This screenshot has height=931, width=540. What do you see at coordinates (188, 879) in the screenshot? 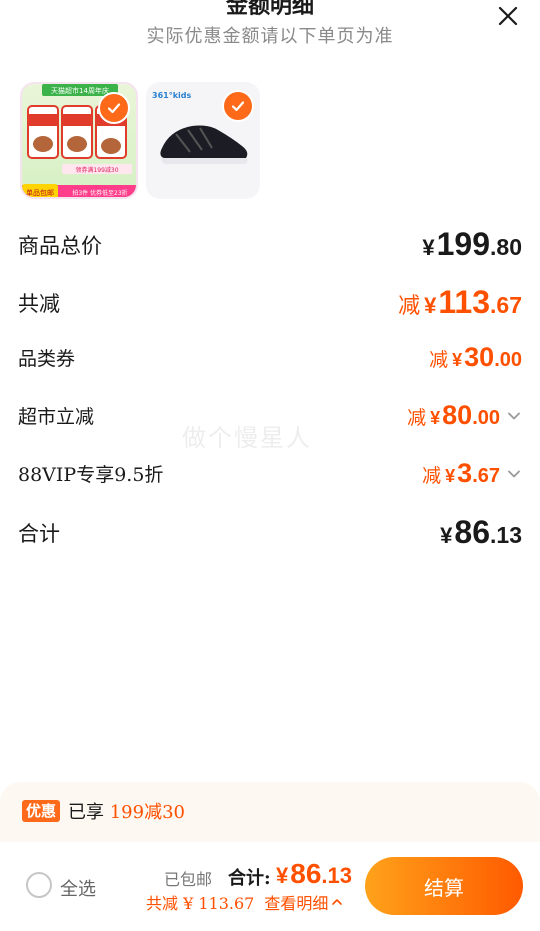
I see `shipping-label: 已包邮` at bounding box center [188, 879].